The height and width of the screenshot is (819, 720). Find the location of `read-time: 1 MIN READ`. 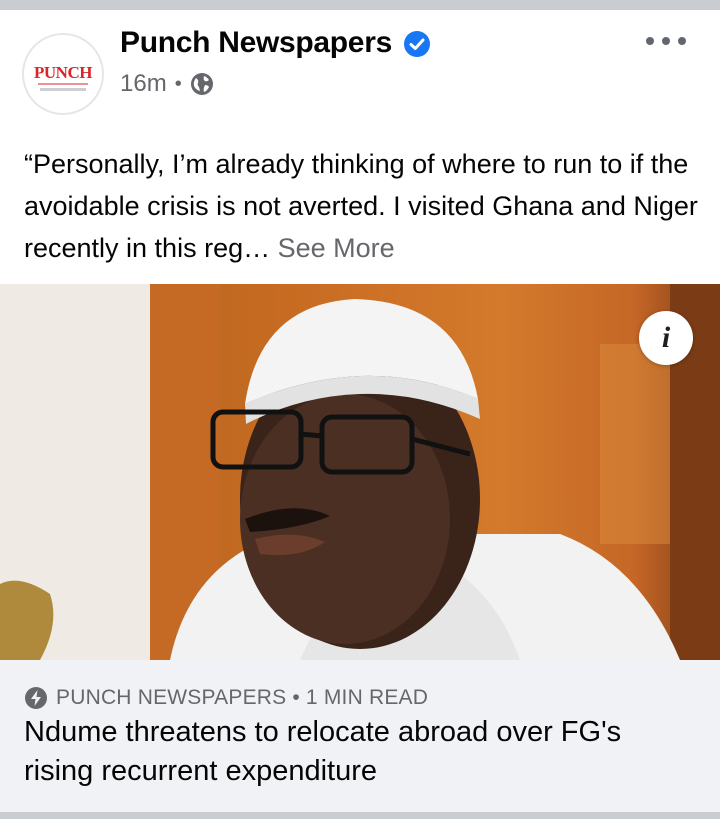

read-time: 1 MIN READ is located at coordinates (367, 697).